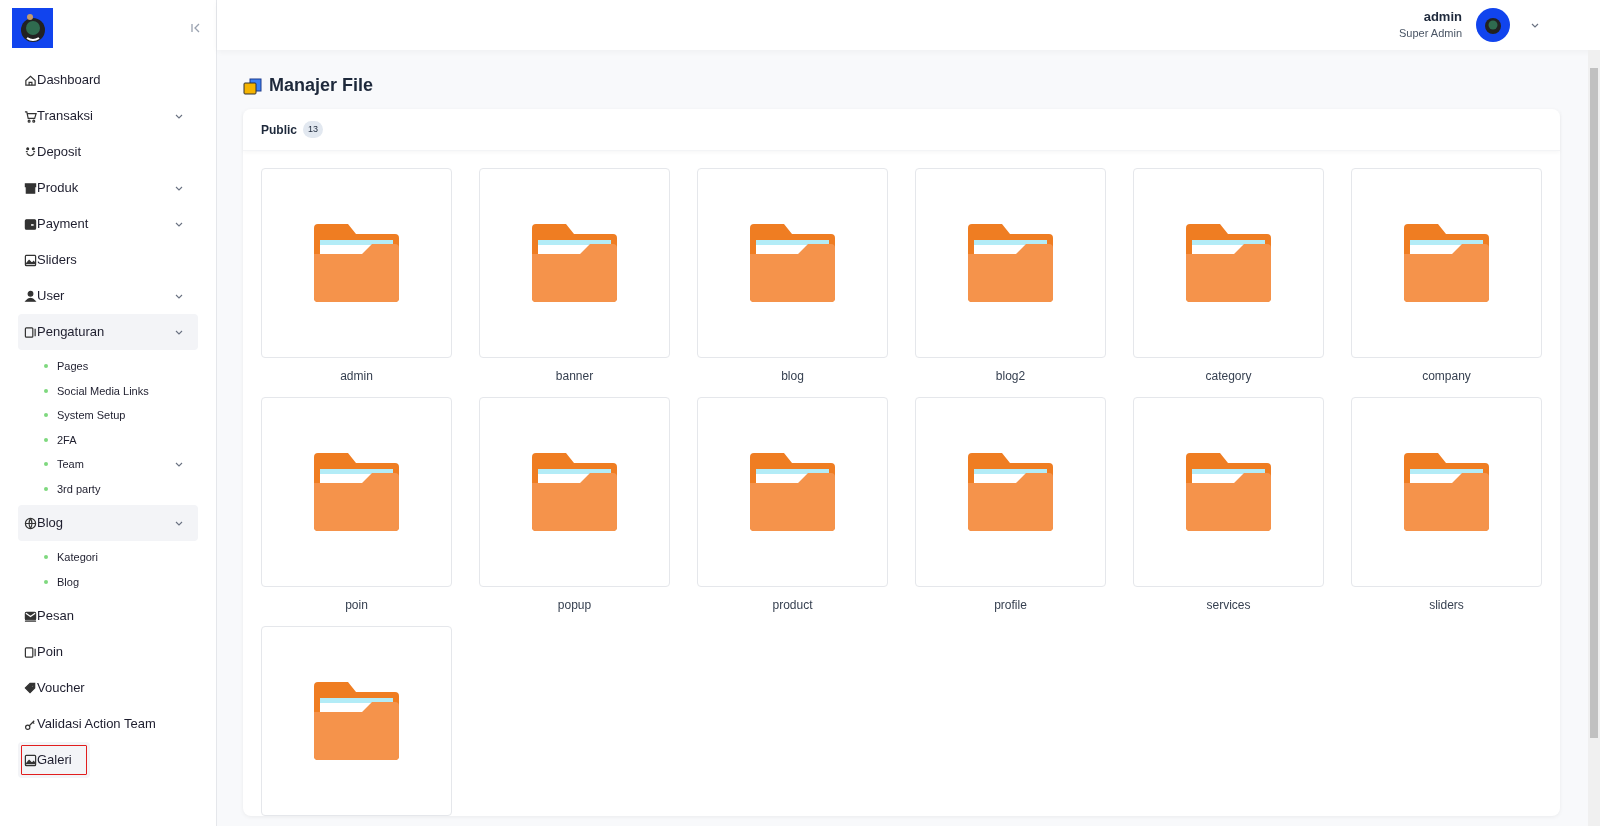  What do you see at coordinates (108, 523) in the screenshot?
I see `sidebar-item: Blog` at bounding box center [108, 523].